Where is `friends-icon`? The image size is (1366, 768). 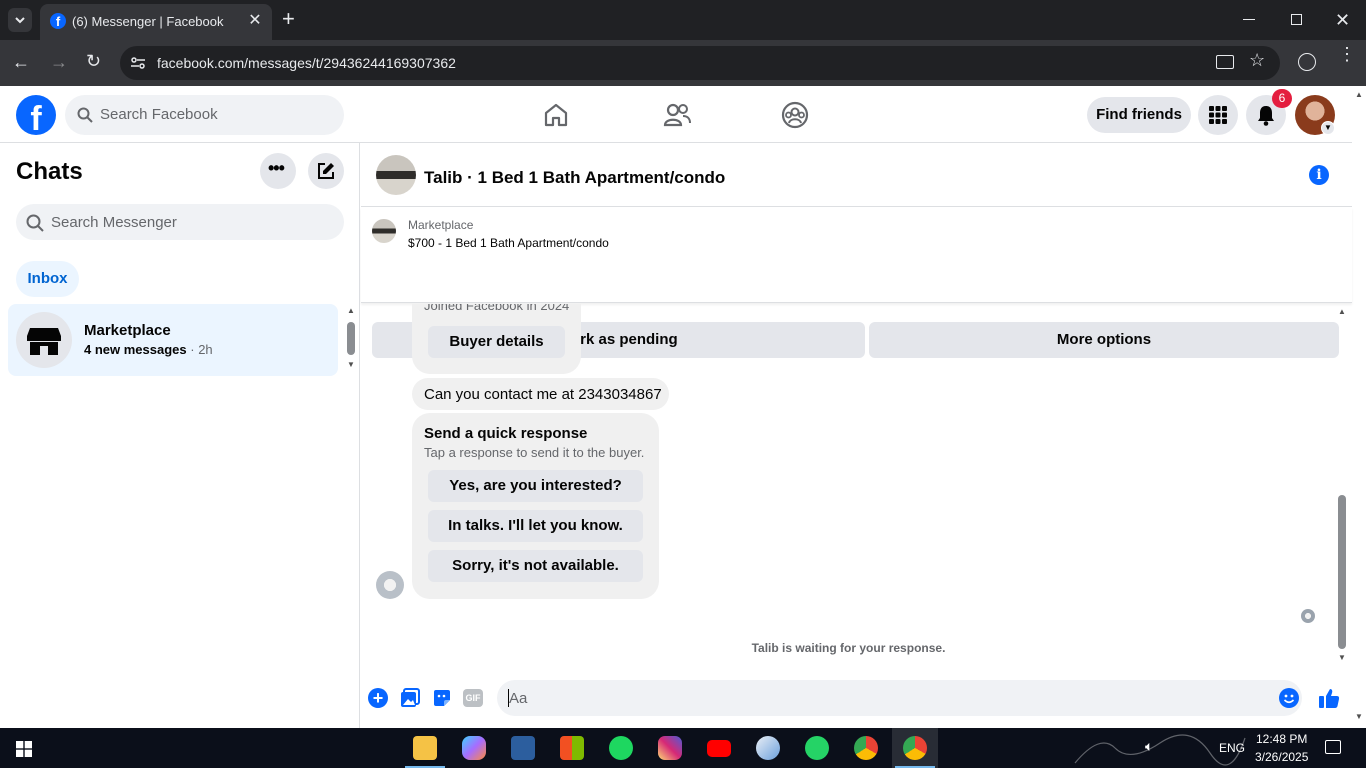 friends-icon is located at coordinates (677, 115).